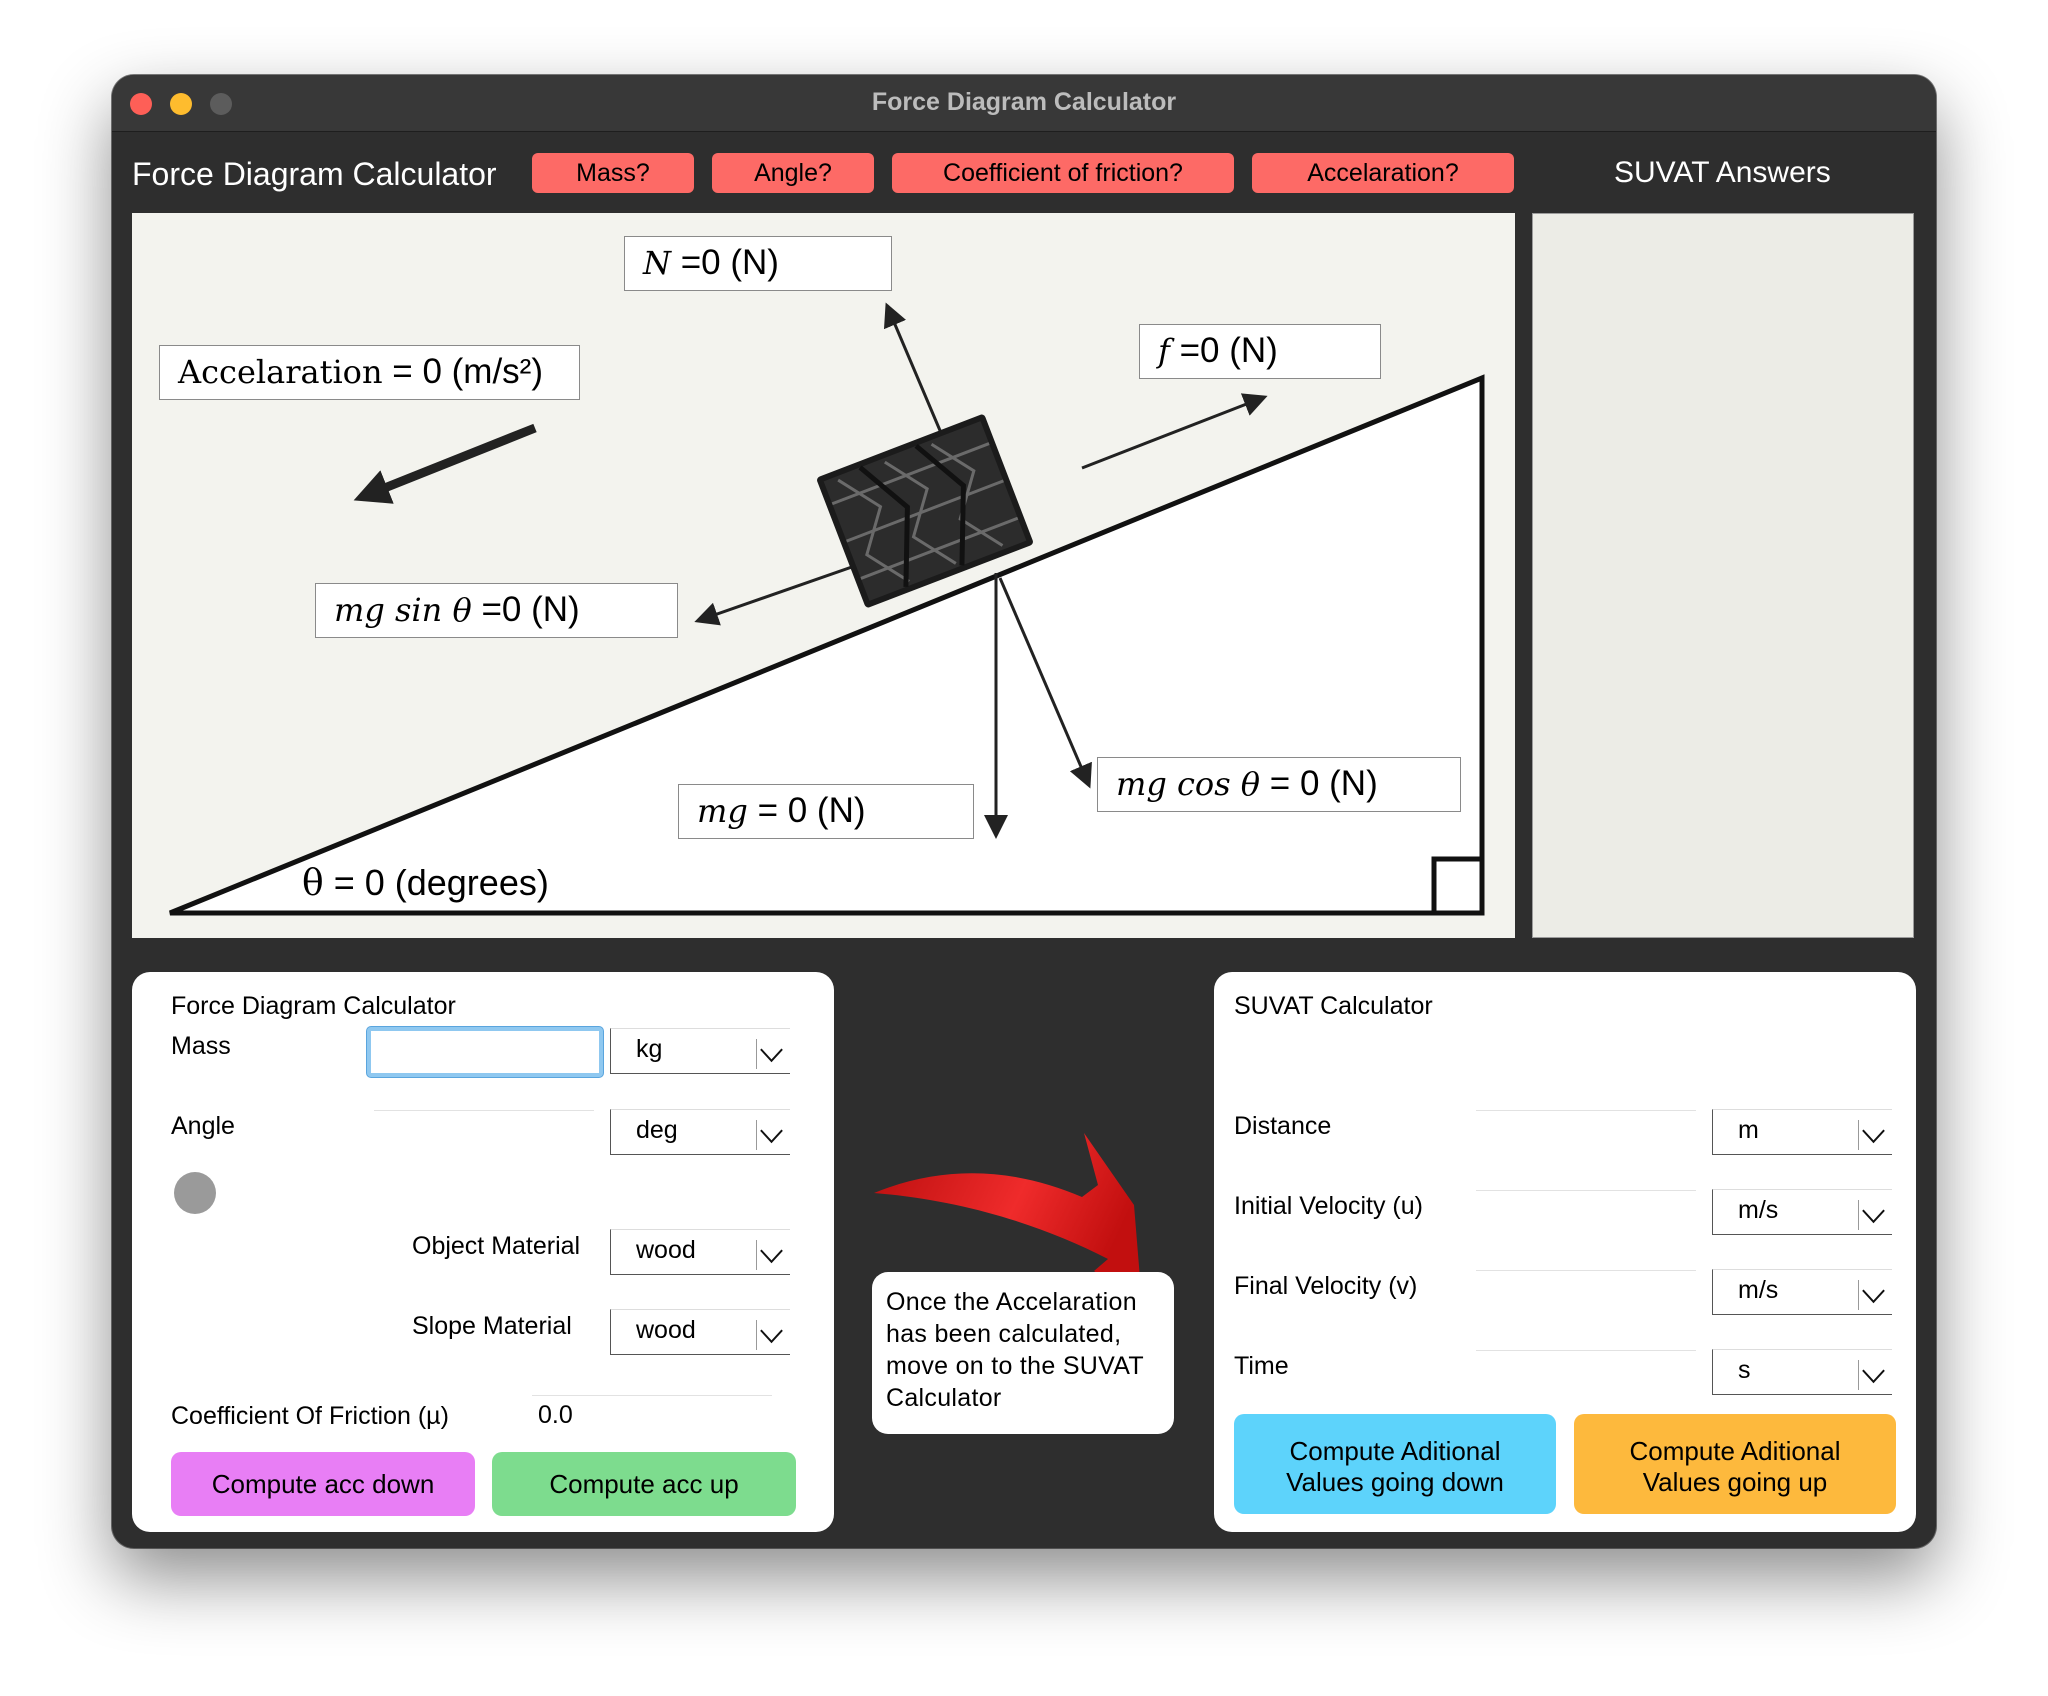  I want to click on suvat-compute-up-button: Compute Aditional Values going up, so click(1735, 1464).